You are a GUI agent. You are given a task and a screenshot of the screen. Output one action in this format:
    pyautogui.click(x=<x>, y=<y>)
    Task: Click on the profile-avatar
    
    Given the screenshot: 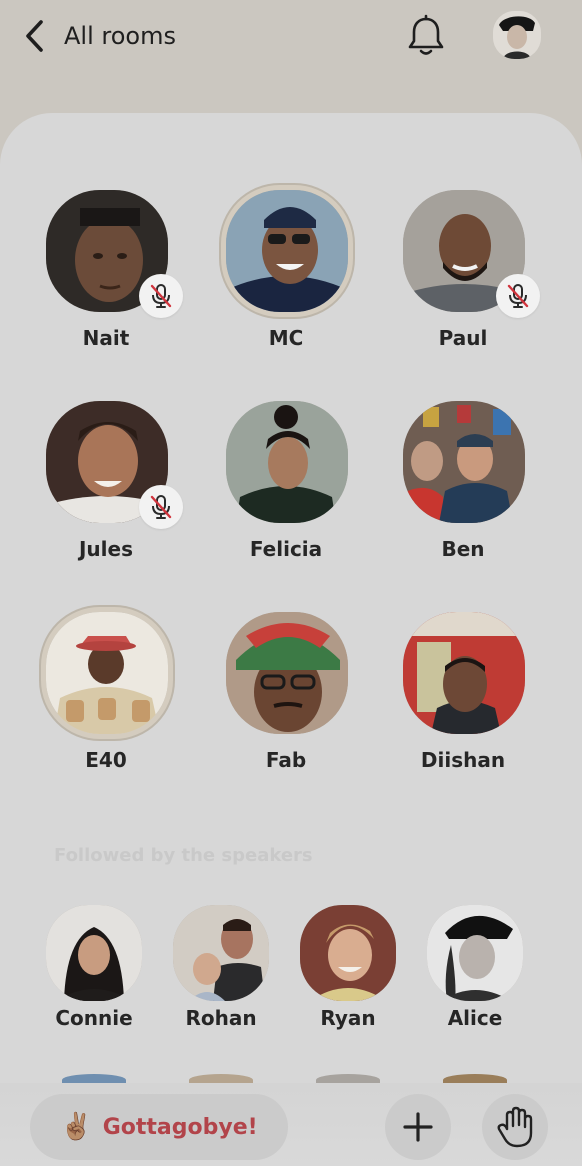 What is the action you would take?
    pyautogui.click(x=517, y=35)
    